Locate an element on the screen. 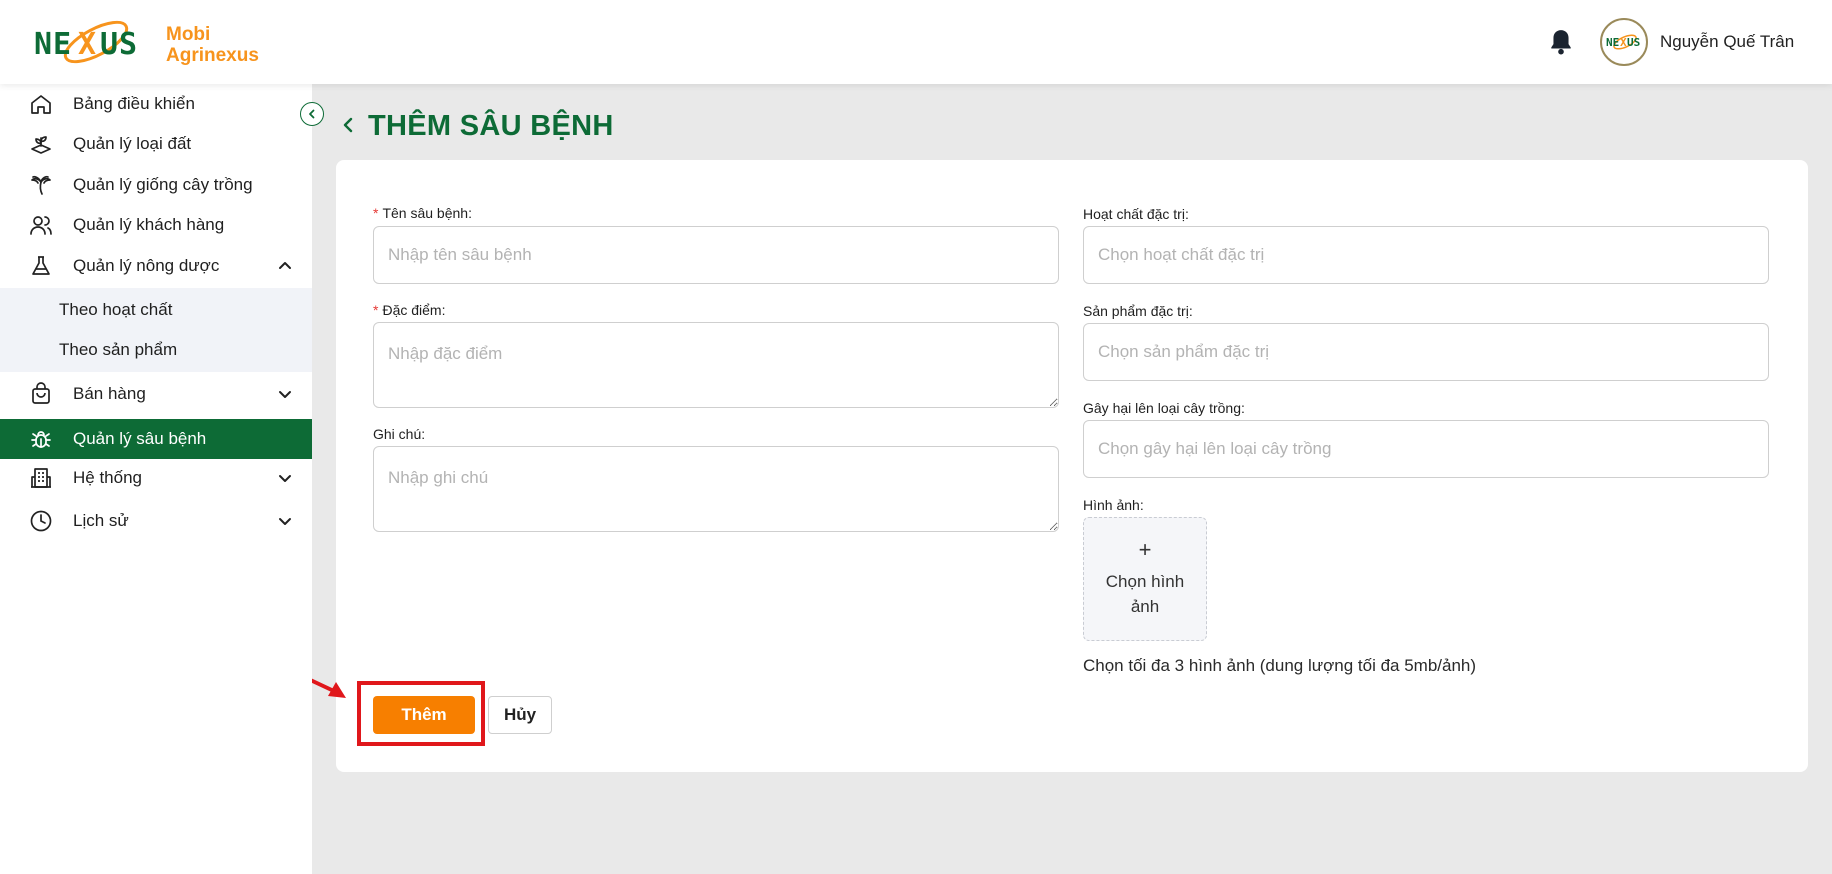  pest-name-label-text: Tên sâu bệnh: is located at coordinates (427, 213).